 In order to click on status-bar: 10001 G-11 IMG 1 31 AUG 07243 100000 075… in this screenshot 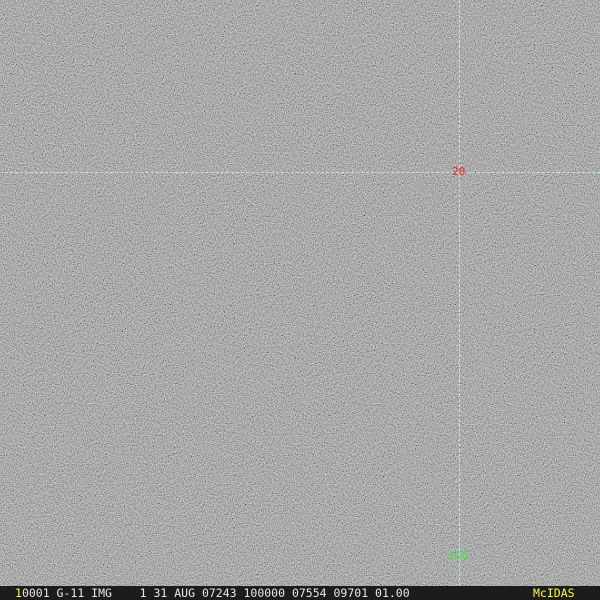, I will do `click(300, 593)`.